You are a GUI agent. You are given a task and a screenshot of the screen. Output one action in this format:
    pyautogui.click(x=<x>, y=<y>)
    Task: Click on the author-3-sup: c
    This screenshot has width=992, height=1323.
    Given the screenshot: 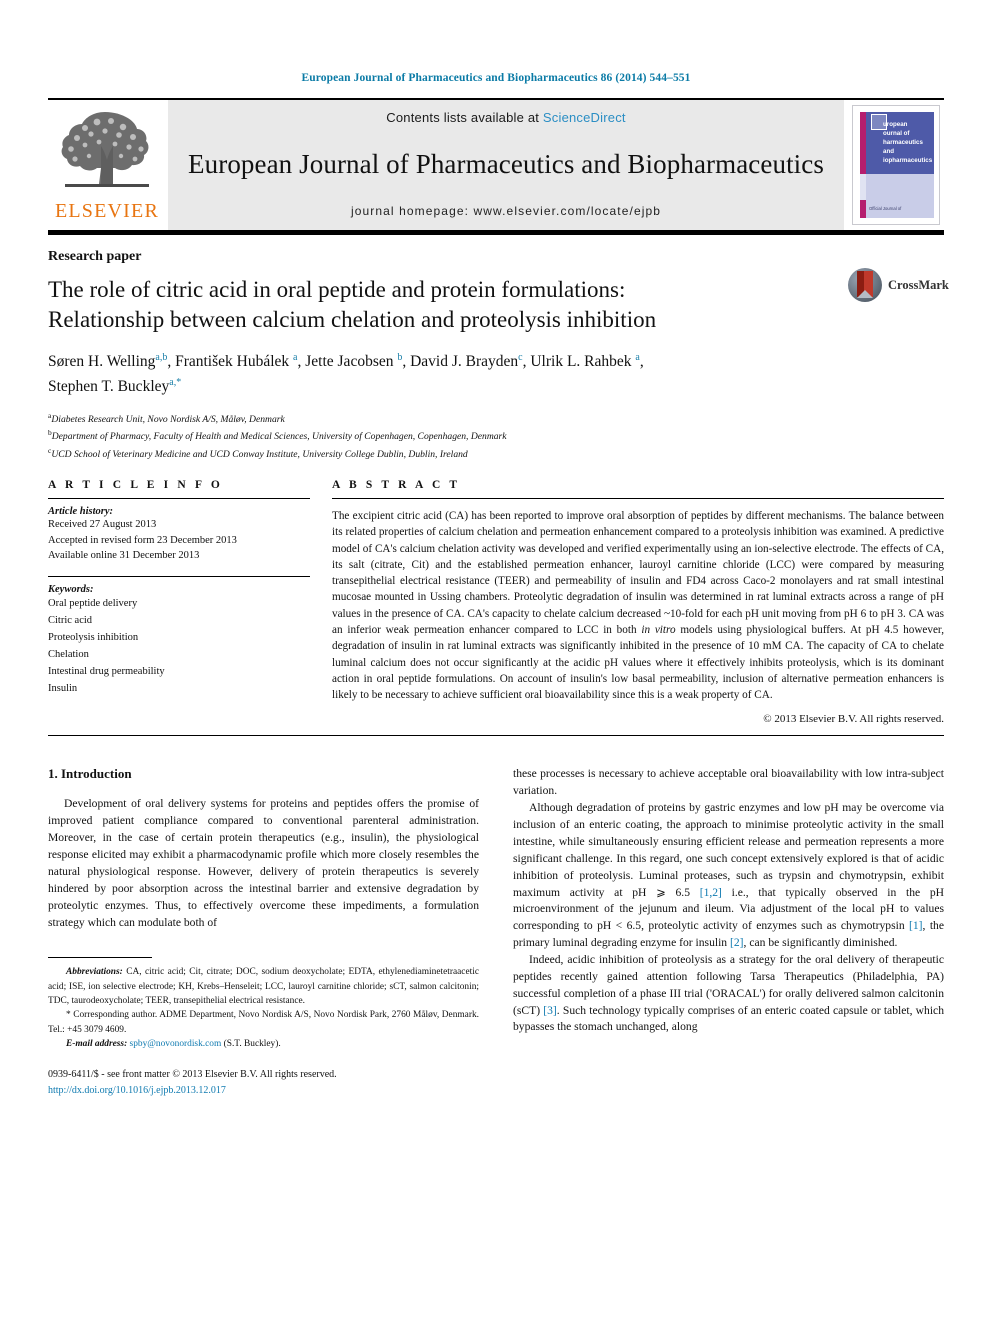 What is the action you would take?
    pyautogui.click(x=520, y=357)
    